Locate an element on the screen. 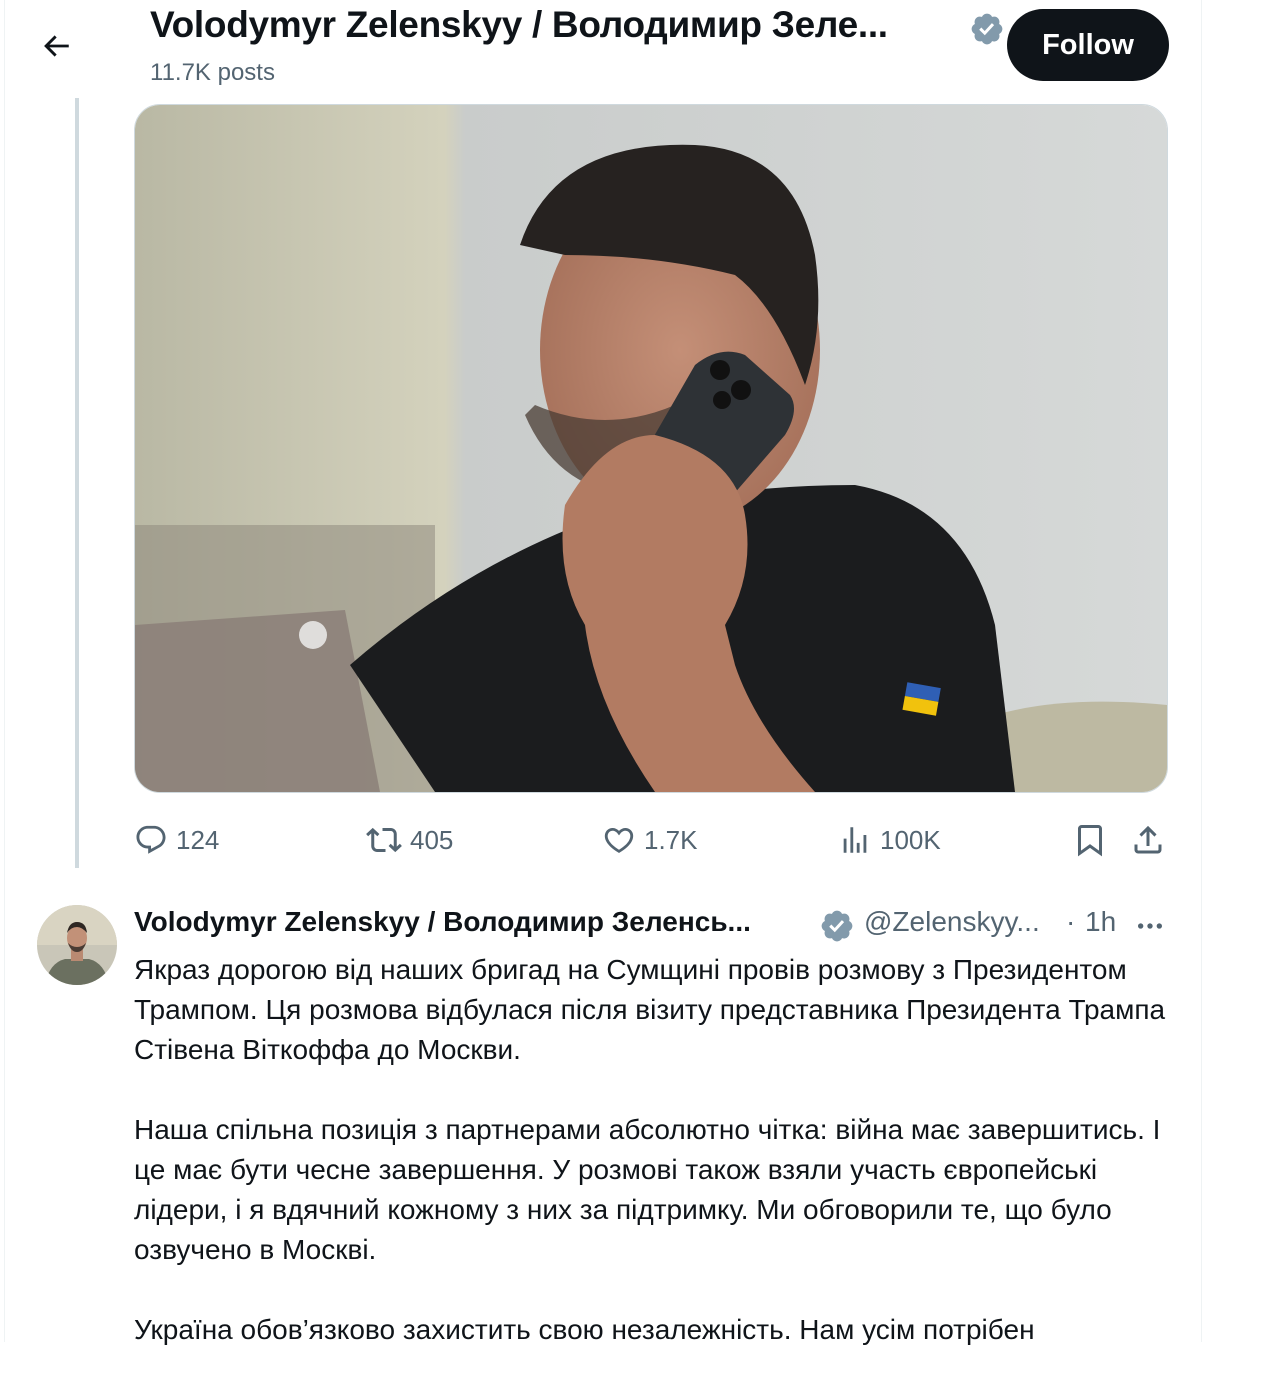 The height and width of the screenshot is (1390, 1264). retweet-icon is located at coordinates (384, 840).